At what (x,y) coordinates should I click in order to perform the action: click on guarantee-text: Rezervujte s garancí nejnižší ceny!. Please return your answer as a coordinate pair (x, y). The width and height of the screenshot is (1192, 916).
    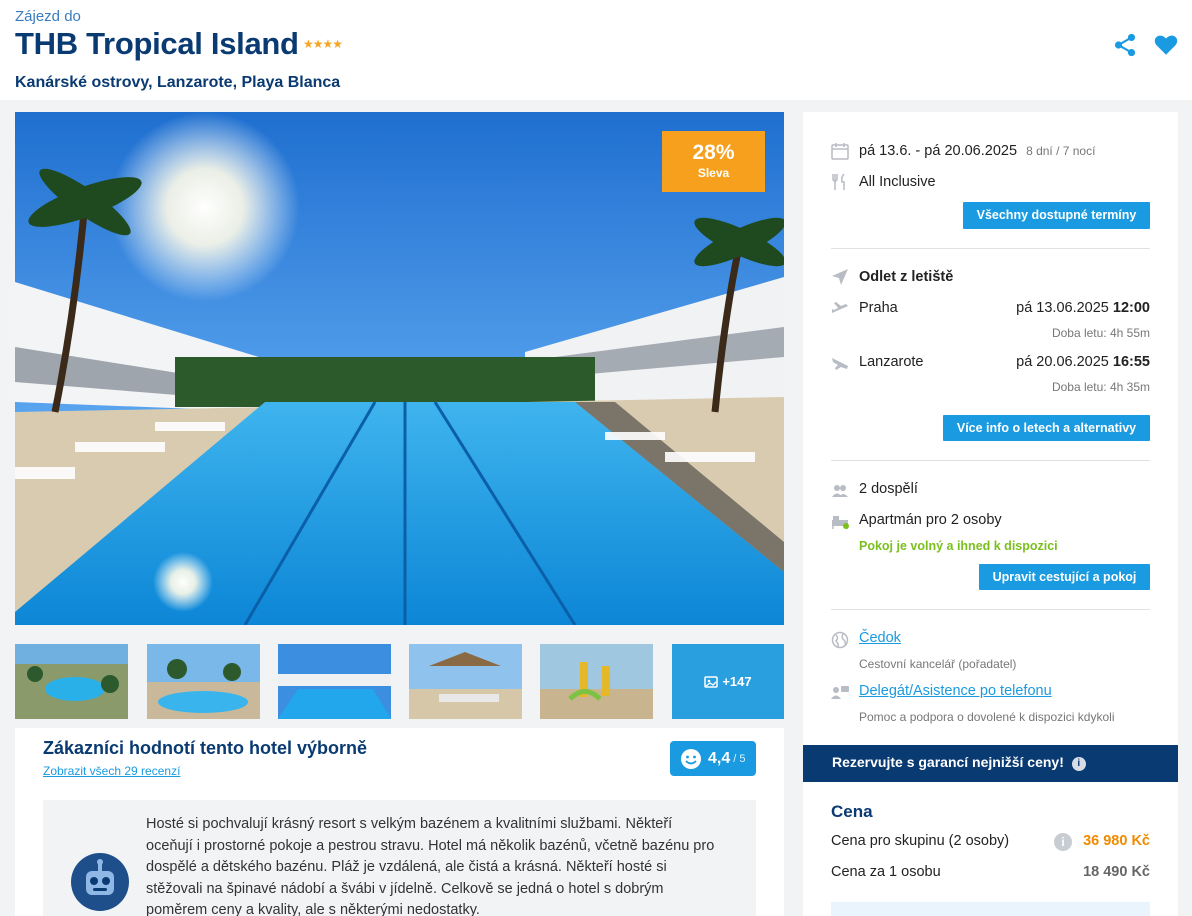
    Looking at the image, I should click on (948, 762).